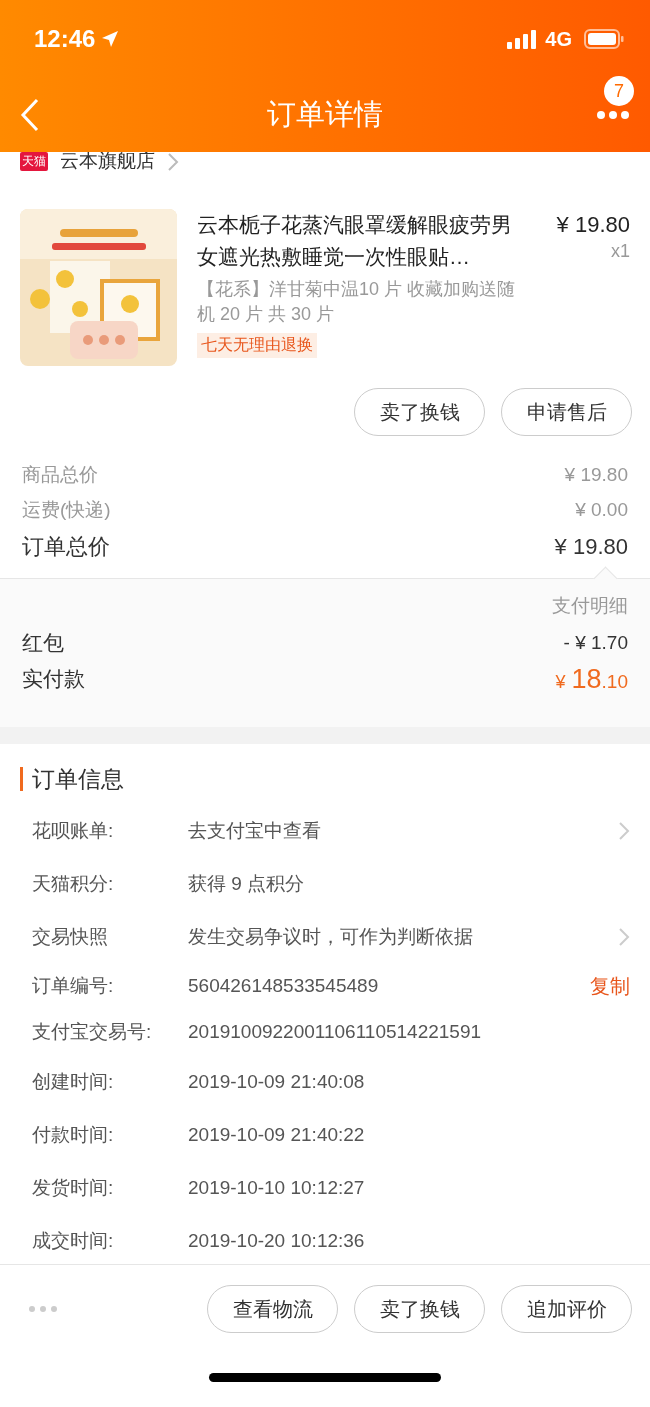 The height and width of the screenshot is (1407, 650). Describe the element at coordinates (53, 679) in the screenshot. I see `paid-label: 实付款` at that location.